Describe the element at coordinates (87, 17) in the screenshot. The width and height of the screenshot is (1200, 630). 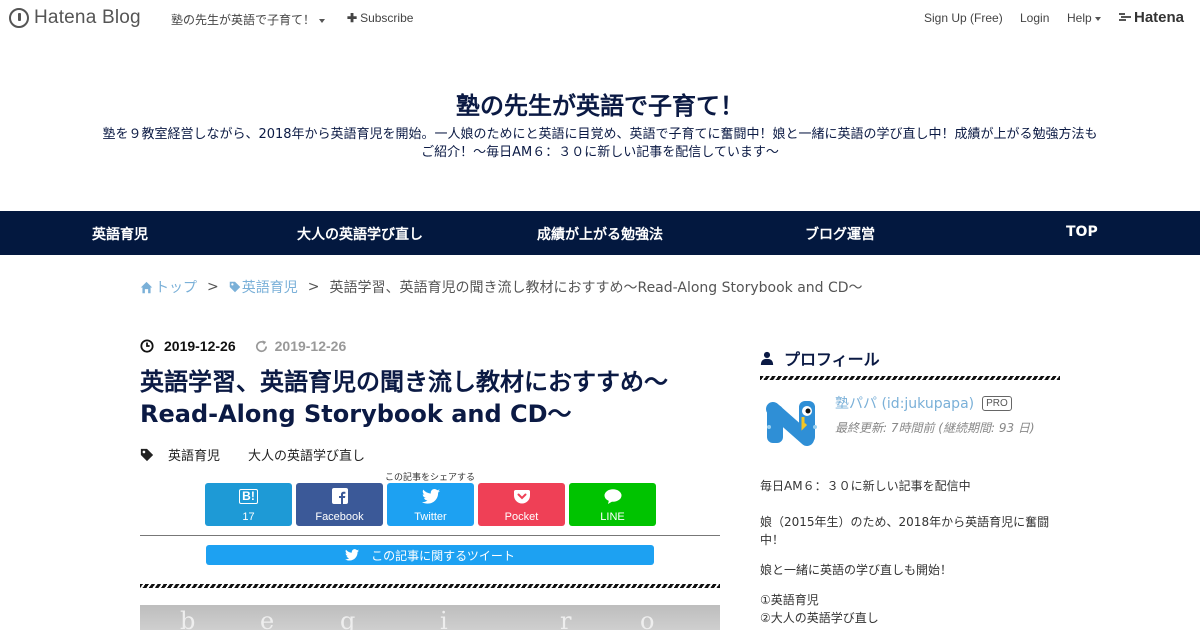
I see `hatena-blog-logo-text: Hatena Blog` at that location.